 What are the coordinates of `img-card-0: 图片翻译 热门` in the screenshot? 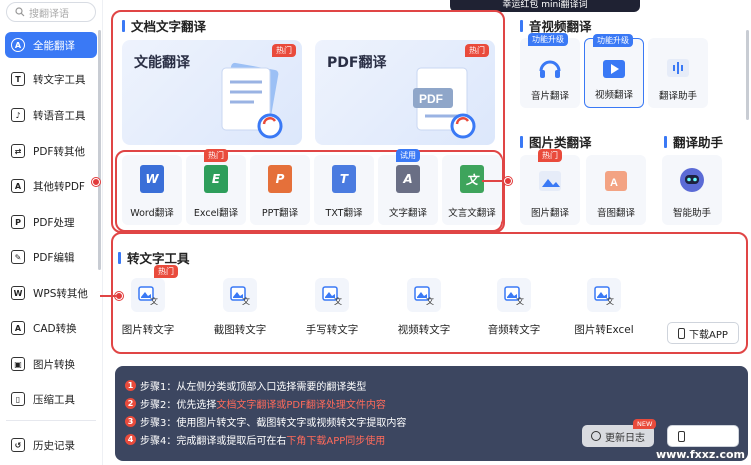 It's located at (550, 187).